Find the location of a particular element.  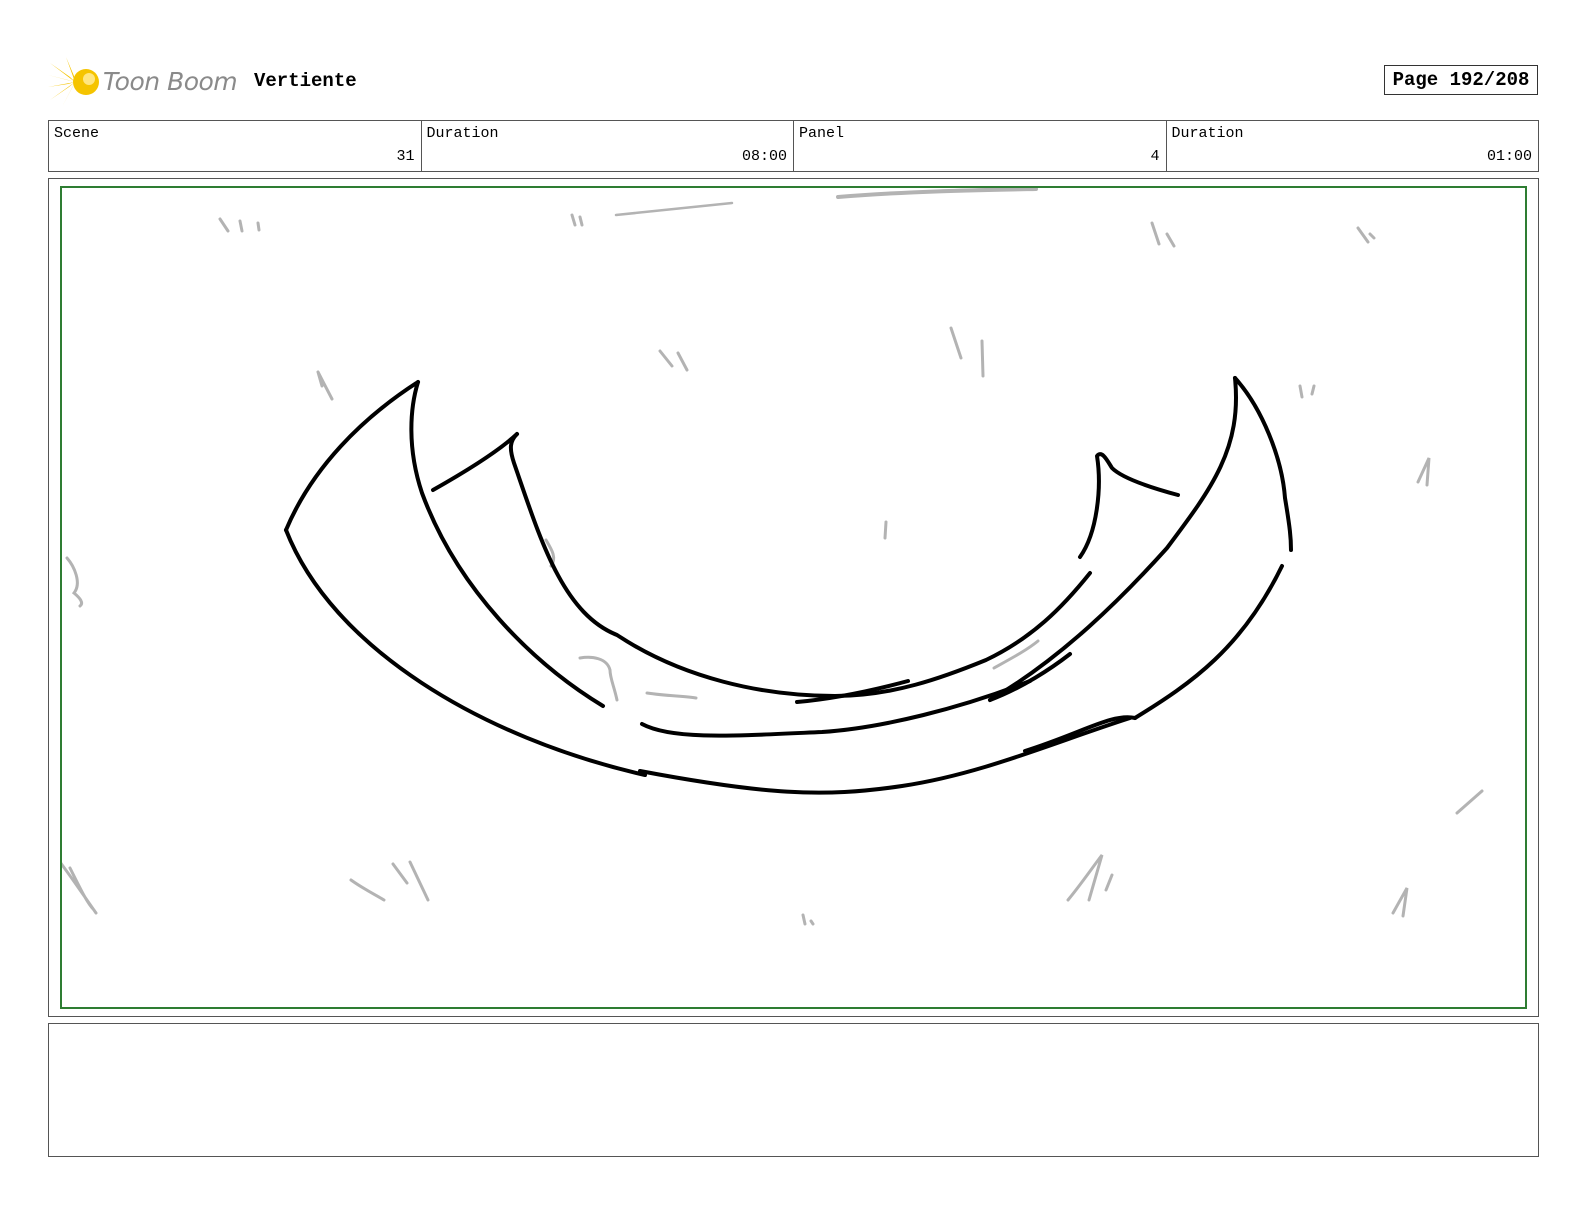

panel-value: 4 is located at coordinates (1155, 156).